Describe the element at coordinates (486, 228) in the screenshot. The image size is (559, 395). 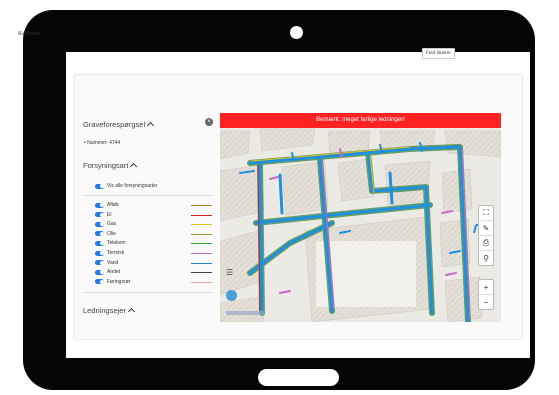
I see `ruler-icon: ✎` at that location.